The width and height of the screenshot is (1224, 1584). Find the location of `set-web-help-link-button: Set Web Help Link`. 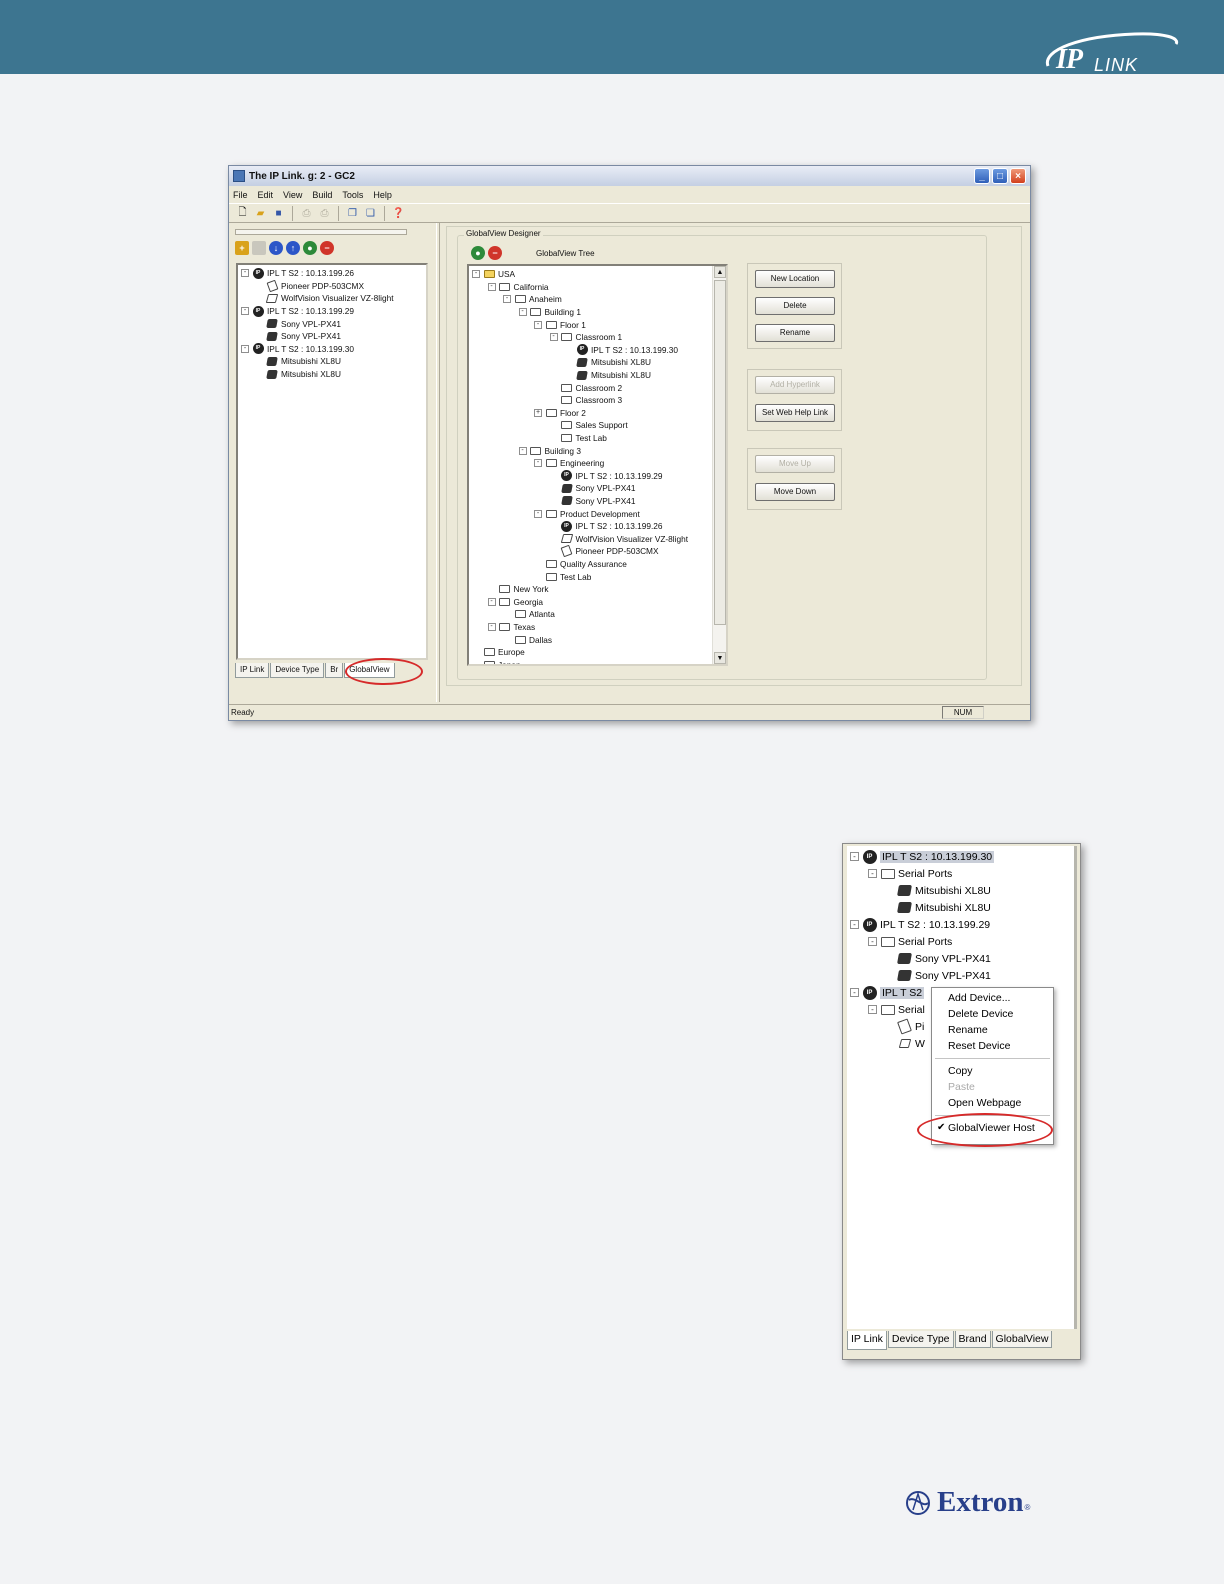

set-web-help-link-button: Set Web Help Link is located at coordinates (795, 413).